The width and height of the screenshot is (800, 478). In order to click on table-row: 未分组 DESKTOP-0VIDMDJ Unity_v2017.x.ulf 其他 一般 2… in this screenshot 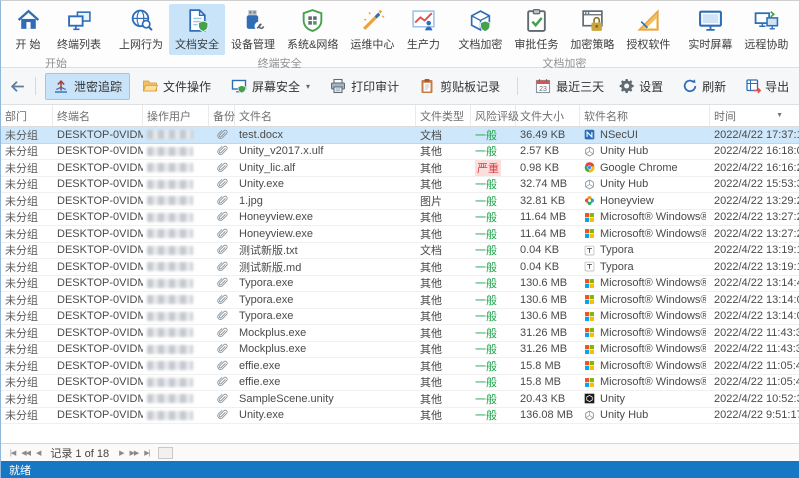, I will do `click(400, 151)`.